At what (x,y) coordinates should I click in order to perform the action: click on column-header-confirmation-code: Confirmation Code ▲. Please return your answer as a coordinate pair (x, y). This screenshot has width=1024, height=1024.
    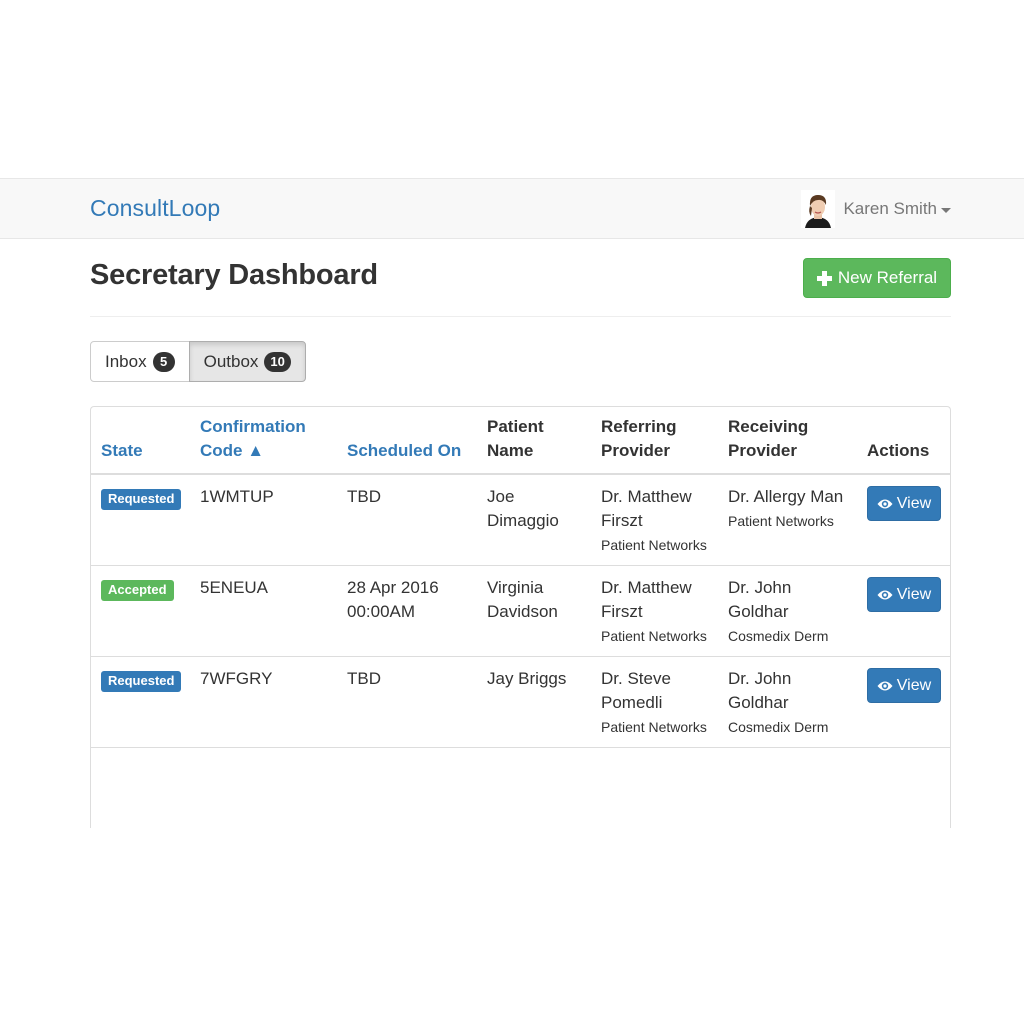
    Looking at the image, I should click on (263, 441).